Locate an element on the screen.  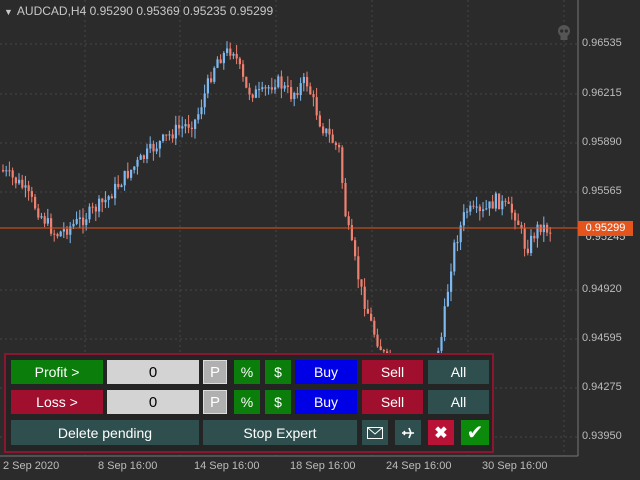
close-button: ✖ is located at coordinates (441, 432).